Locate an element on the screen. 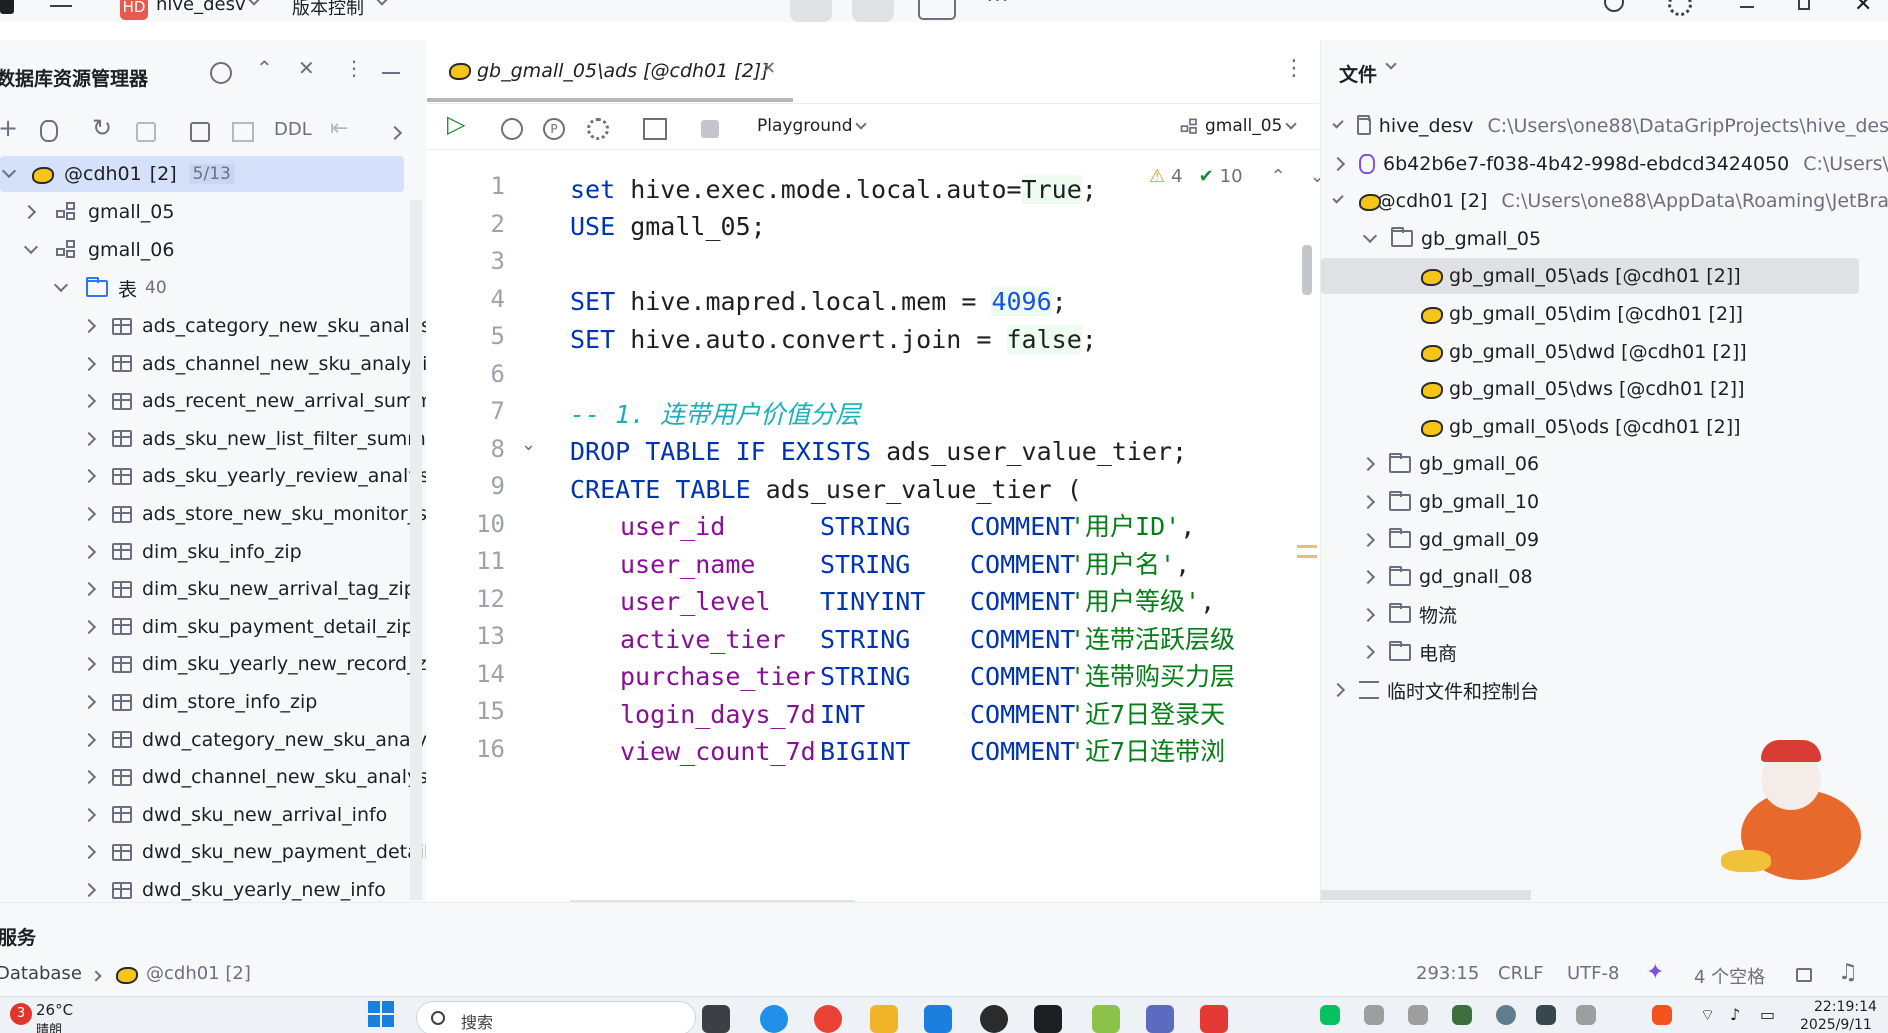  restore-icon is located at coordinates (1804, 5).